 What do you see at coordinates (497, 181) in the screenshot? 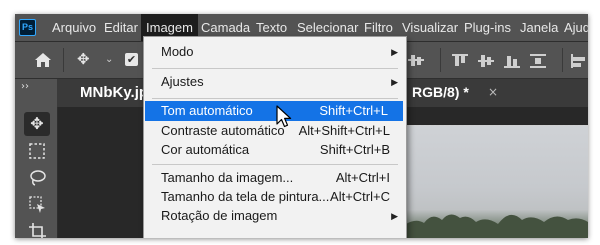
I see `image-canvas` at bounding box center [497, 181].